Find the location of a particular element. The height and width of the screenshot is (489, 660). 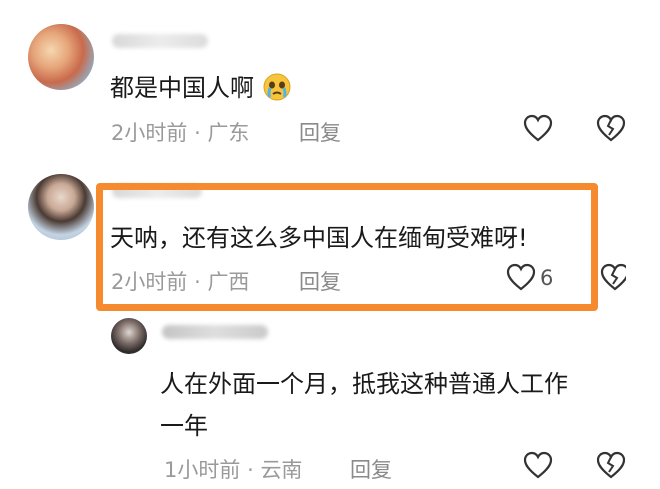

comment-text-line1: 人在外面一个月，抵我这种普通人工作 is located at coordinates (364, 384).